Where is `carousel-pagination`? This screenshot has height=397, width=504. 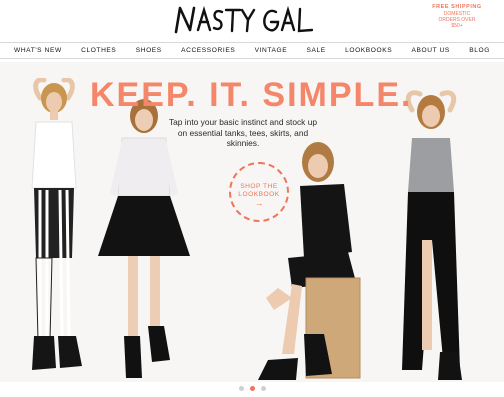
carousel-pagination is located at coordinates (252, 391).